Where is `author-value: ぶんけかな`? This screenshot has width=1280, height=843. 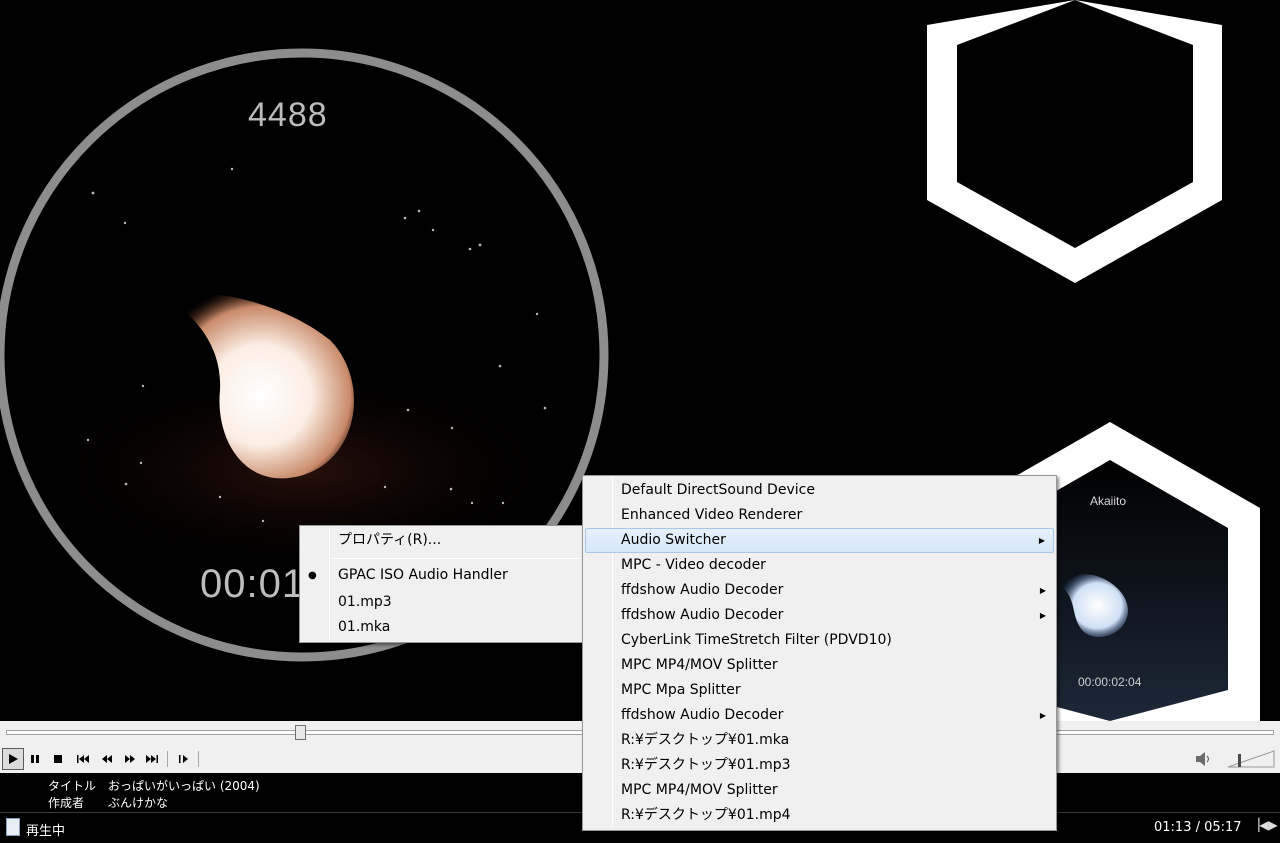 author-value: ぶんけかな is located at coordinates (138, 803).